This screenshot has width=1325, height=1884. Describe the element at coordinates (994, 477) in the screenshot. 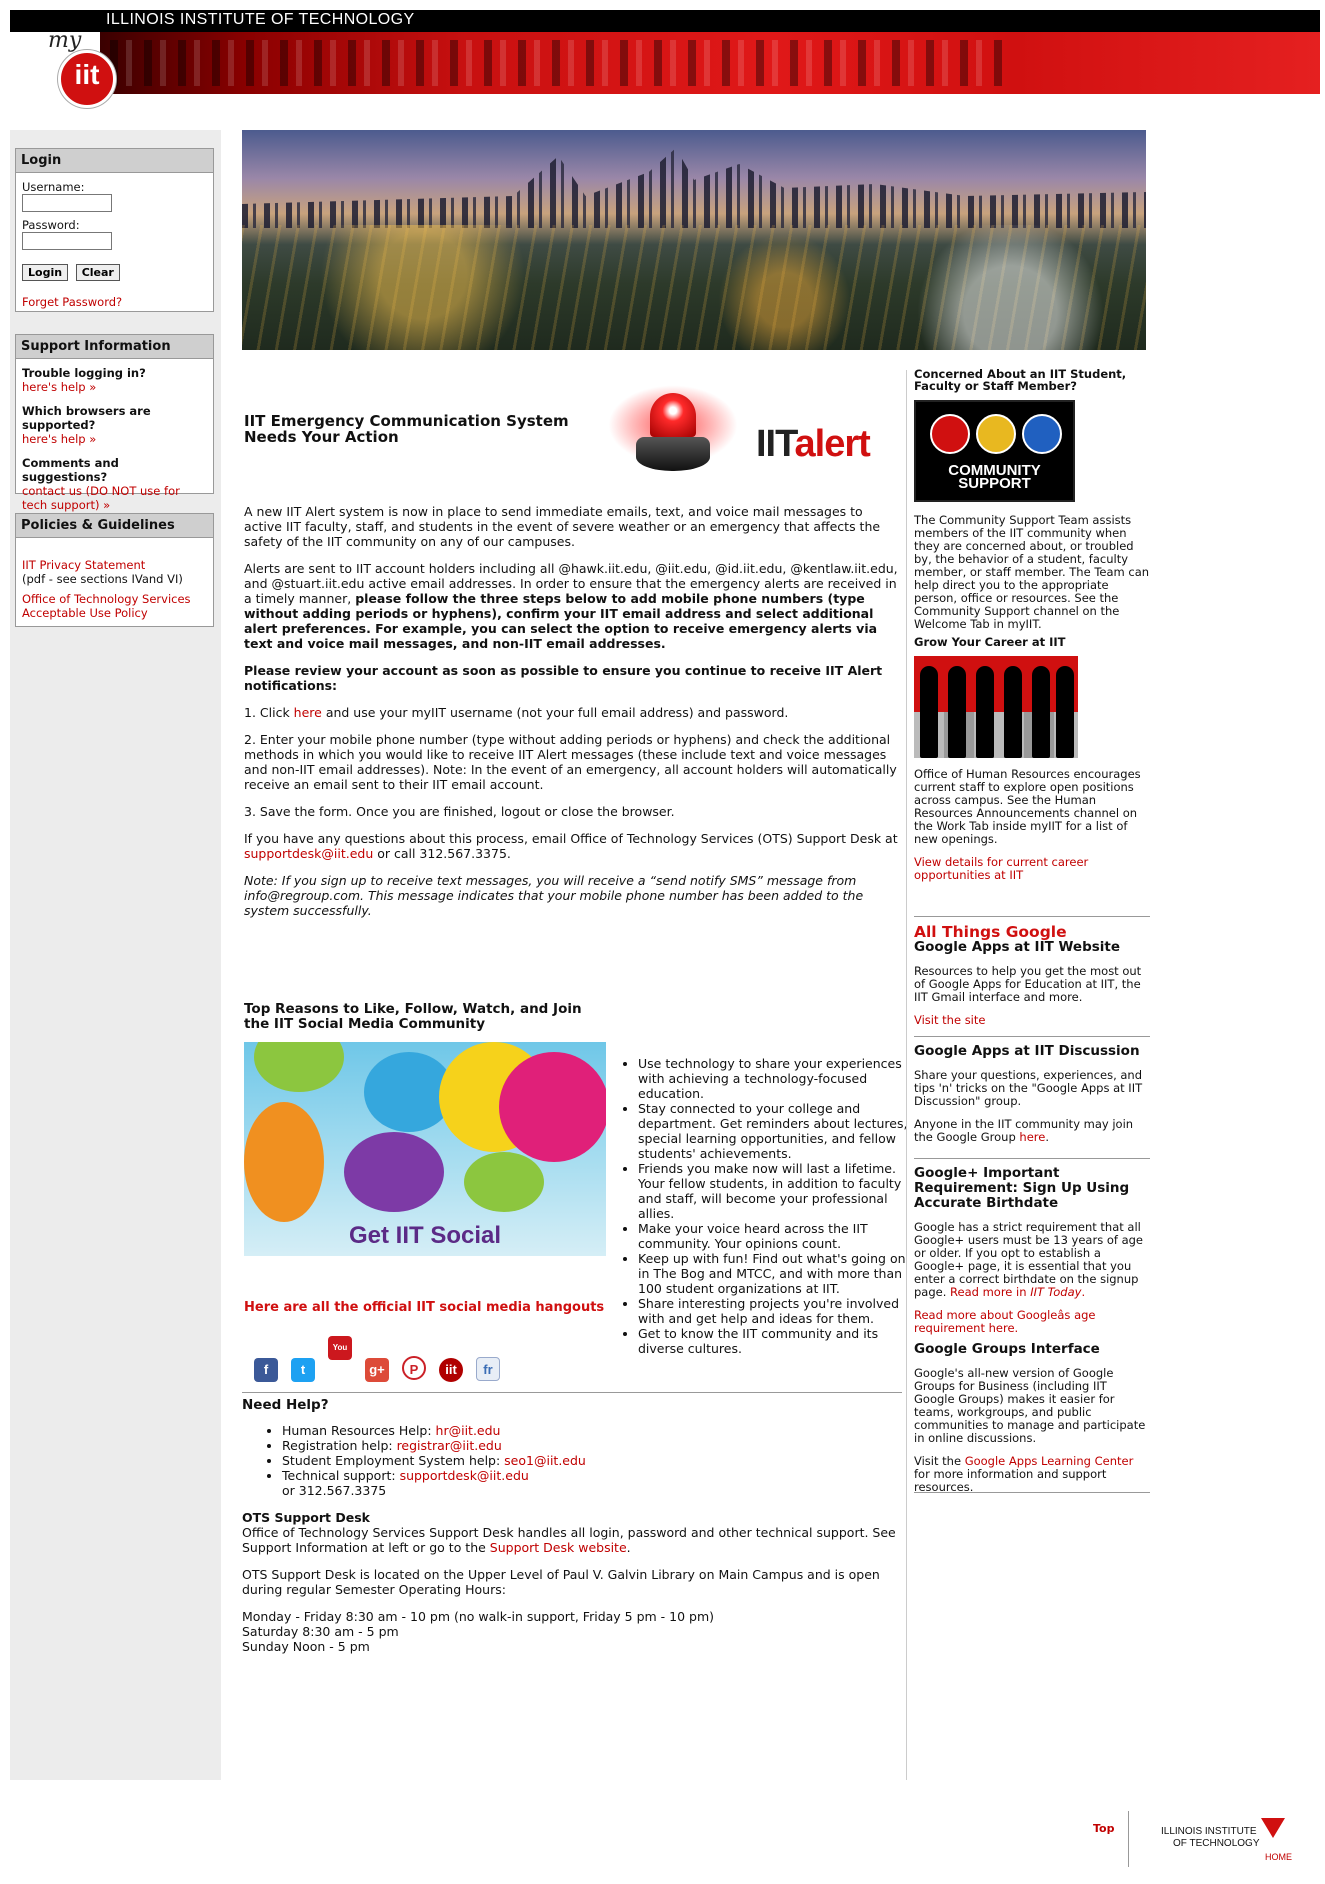

I see `community-support-label: COMMUNITY SUPPORT` at that location.